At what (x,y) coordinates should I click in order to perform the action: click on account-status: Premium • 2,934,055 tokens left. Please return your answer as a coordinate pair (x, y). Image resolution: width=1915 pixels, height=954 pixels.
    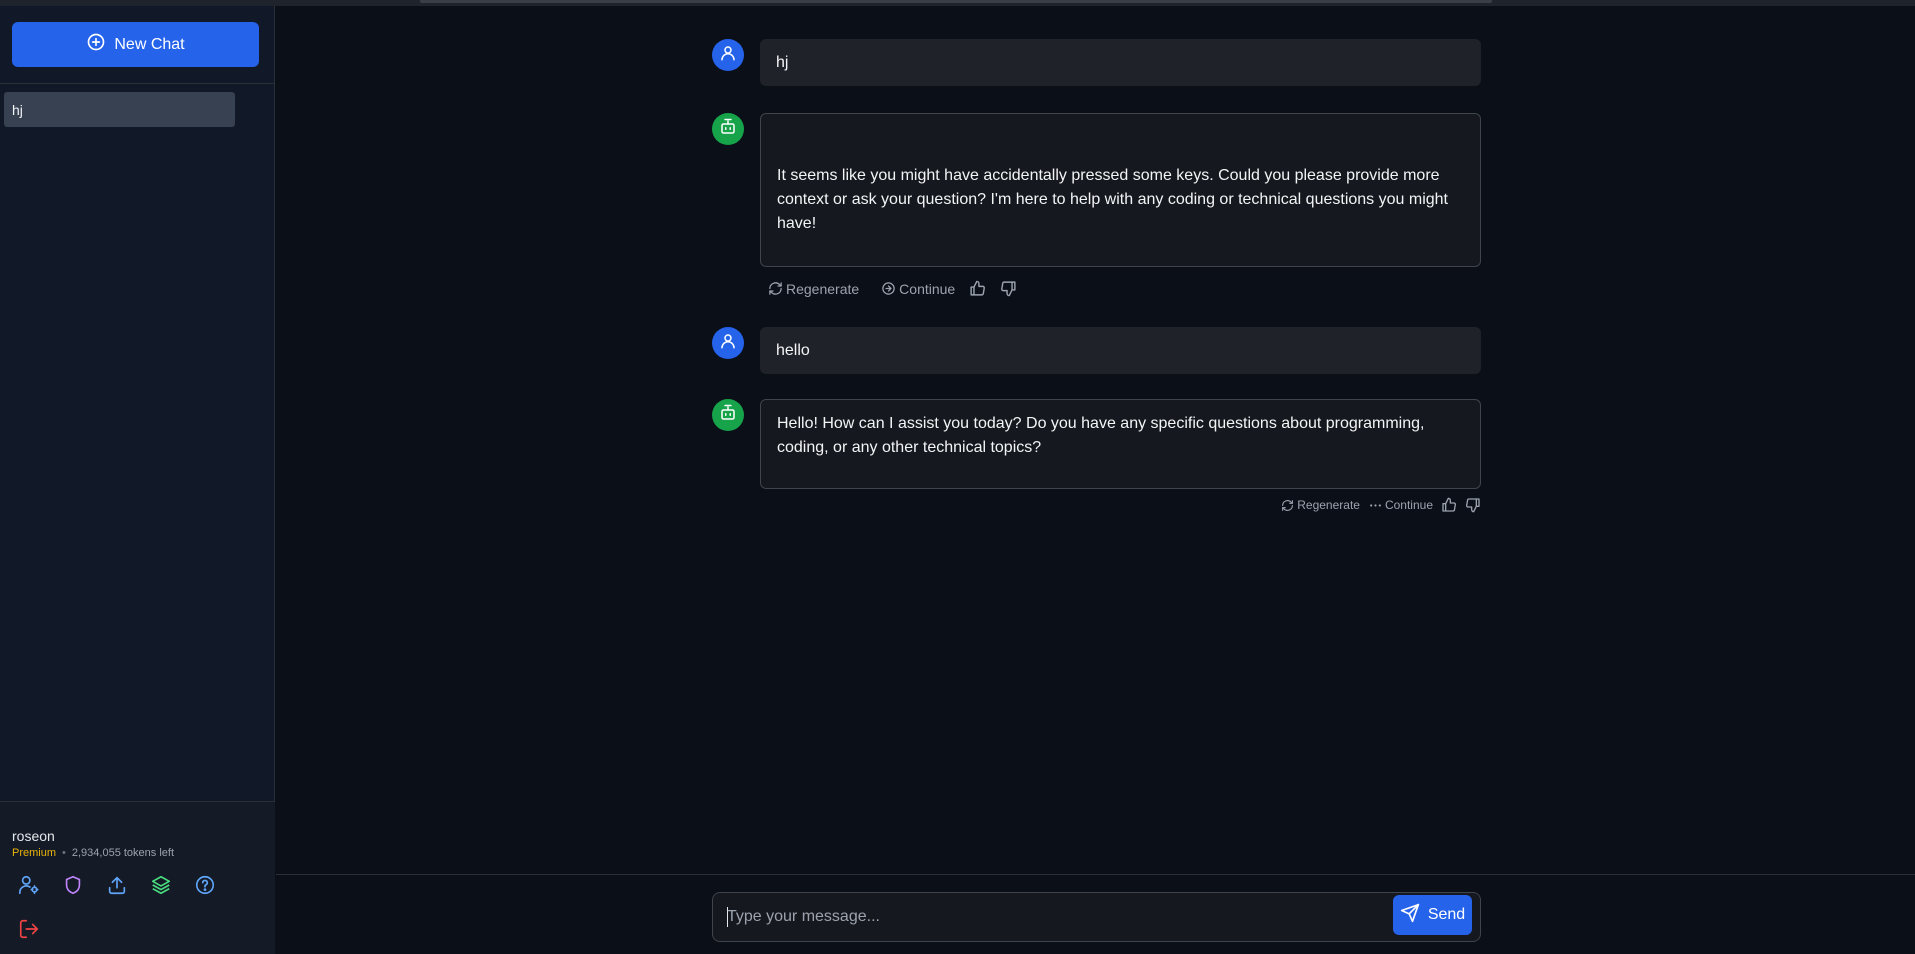
    Looking at the image, I should click on (93, 853).